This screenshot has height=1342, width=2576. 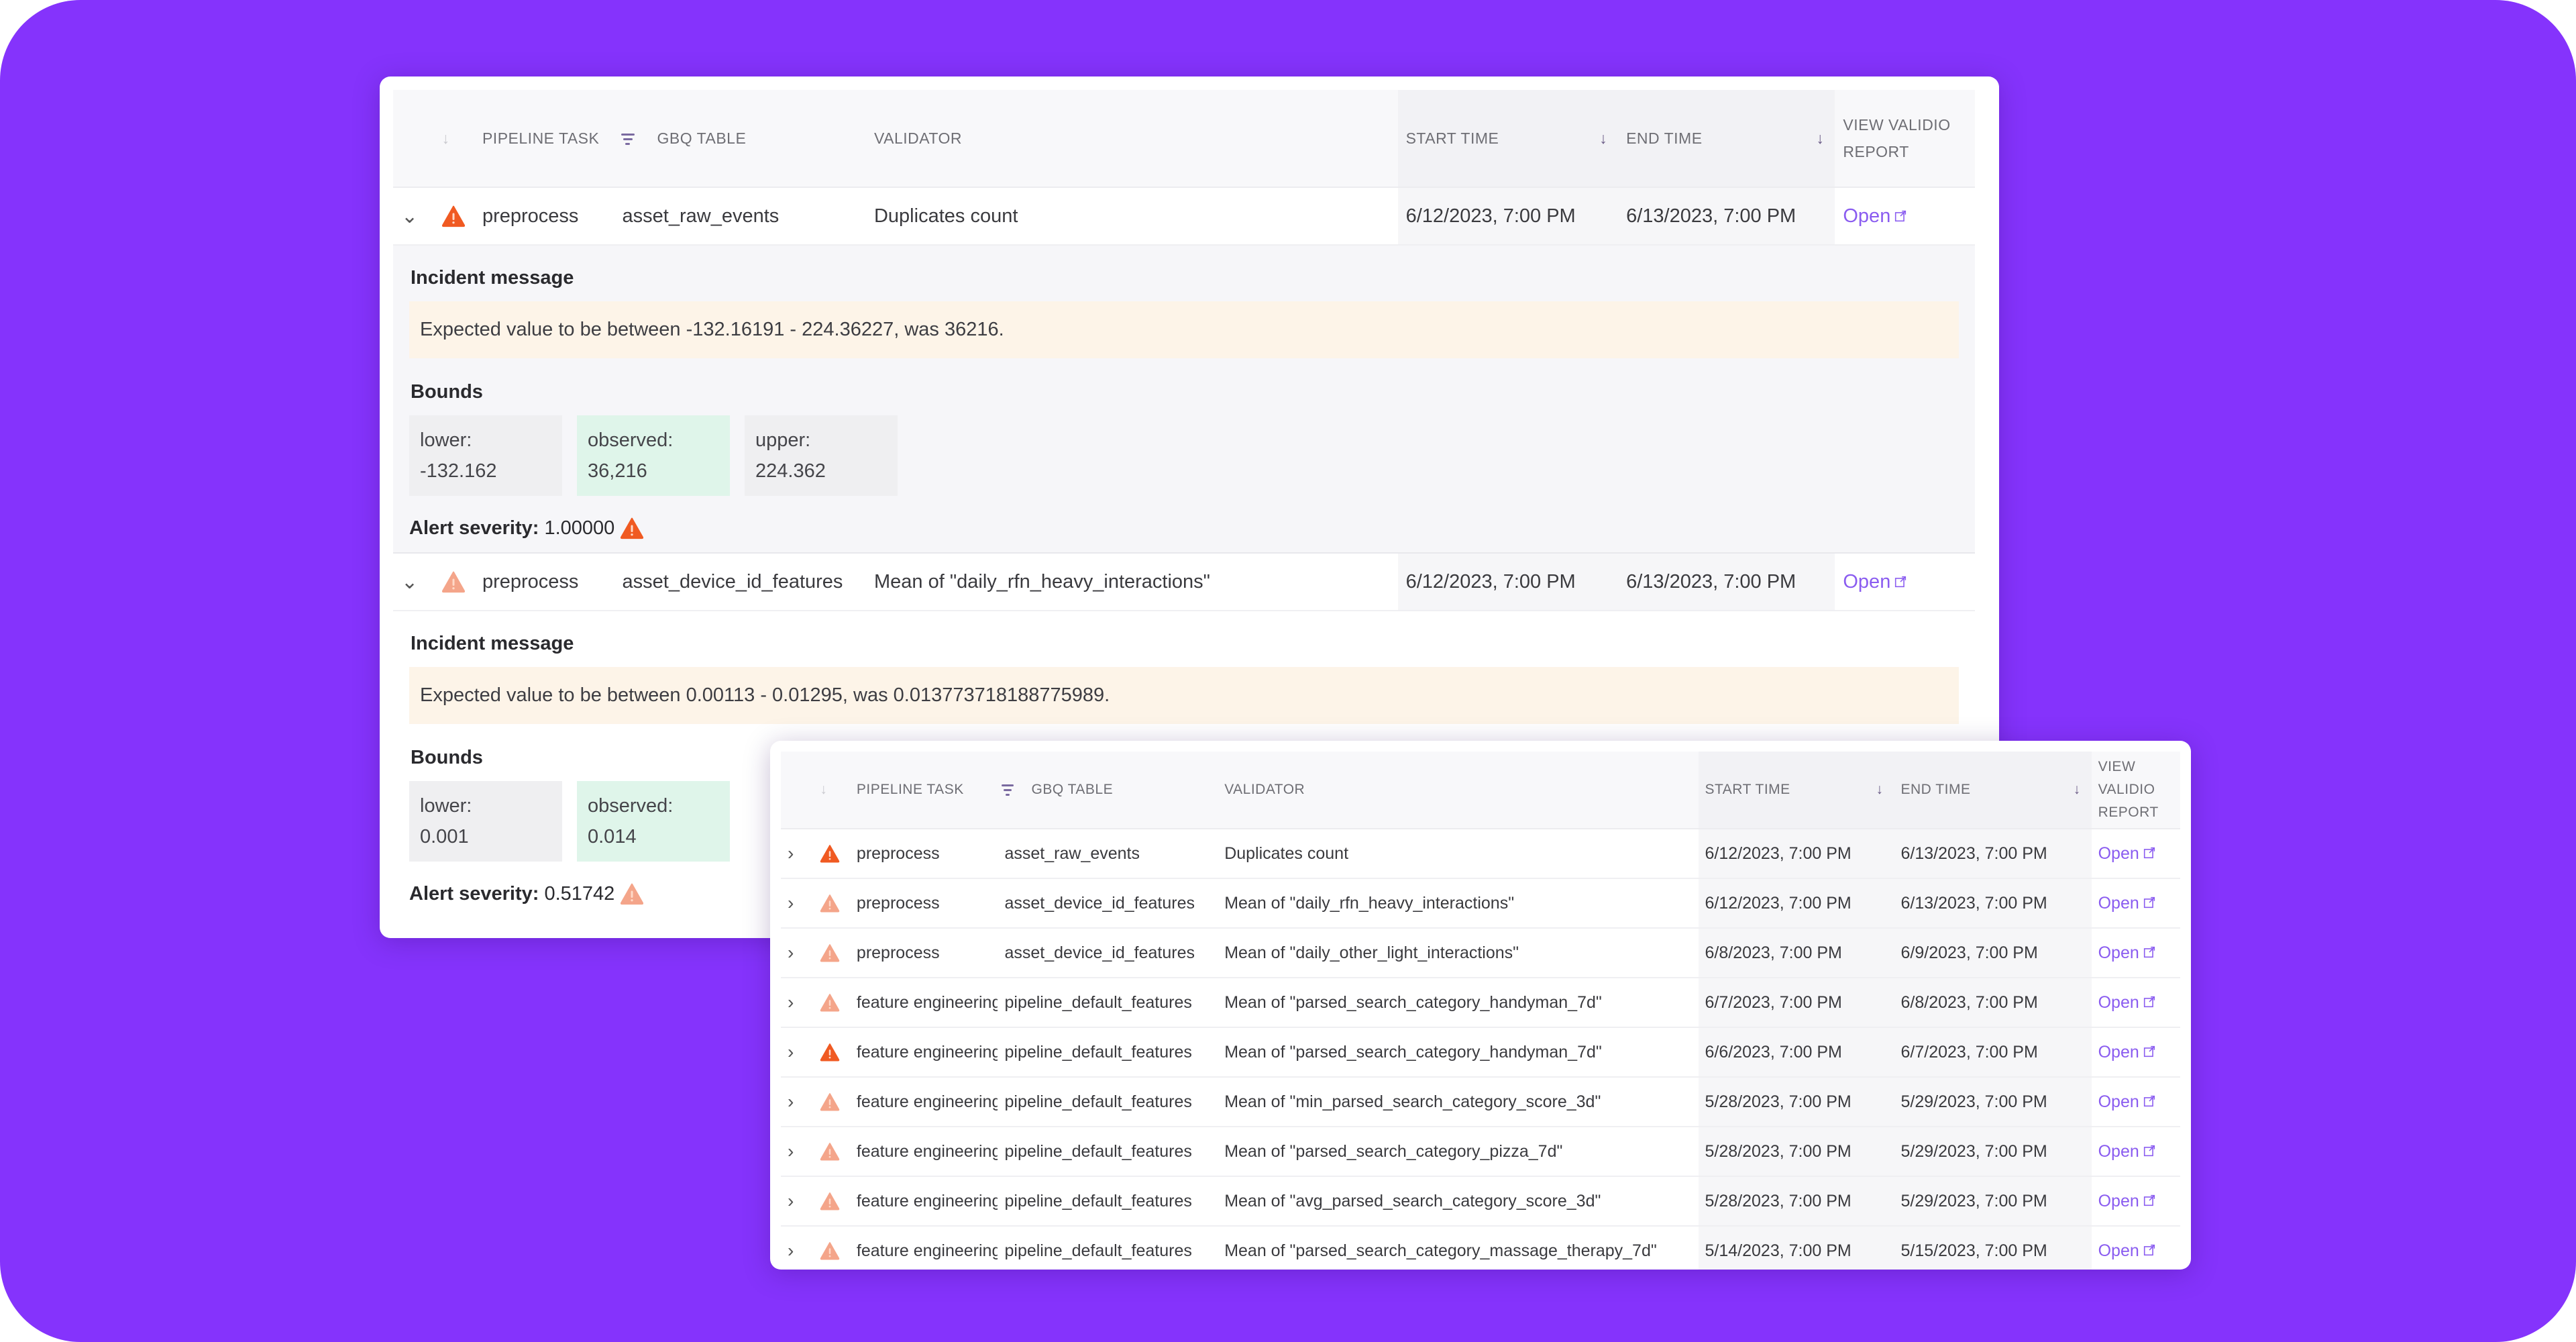 What do you see at coordinates (1796, 953) in the screenshot?
I see `start-time-cell: 6/8/2023, 7:00 PM` at bounding box center [1796, 953].